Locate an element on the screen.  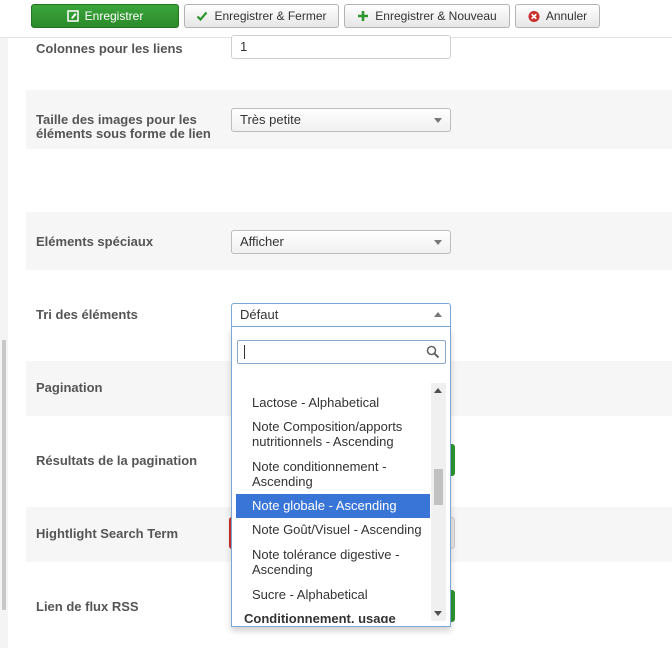
option-note-globale: Note globale - Ascending is located at coordinates (333, 506).